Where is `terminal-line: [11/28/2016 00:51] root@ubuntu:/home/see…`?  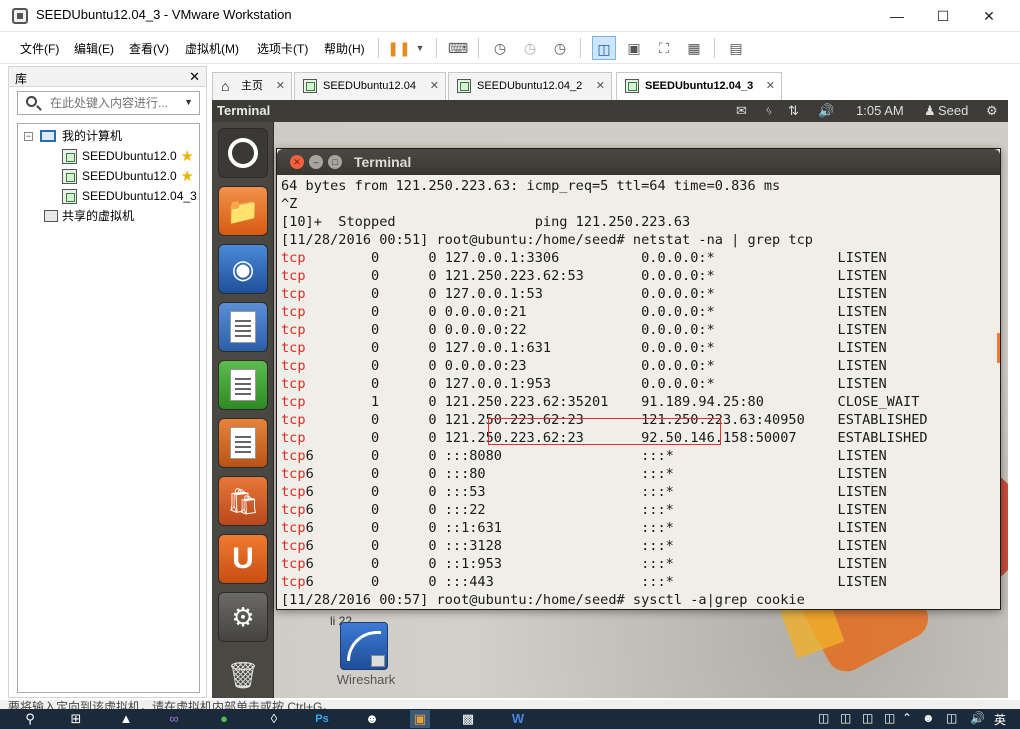
terminal-line: [11/28/2016 00:51] root@ubuntu:/home/see… is located at coordinates (547, 240).